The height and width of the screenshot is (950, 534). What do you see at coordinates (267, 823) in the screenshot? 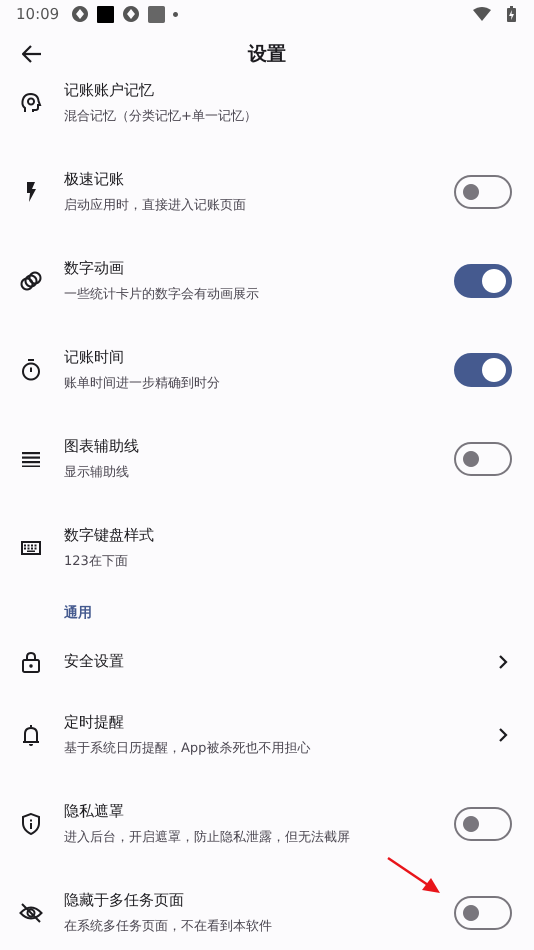
I see `settings-item: 隐私遮罩 进入后台，开启遮罩，防止隐私泄露，但无法截屏` at bounding box center [267, 823].